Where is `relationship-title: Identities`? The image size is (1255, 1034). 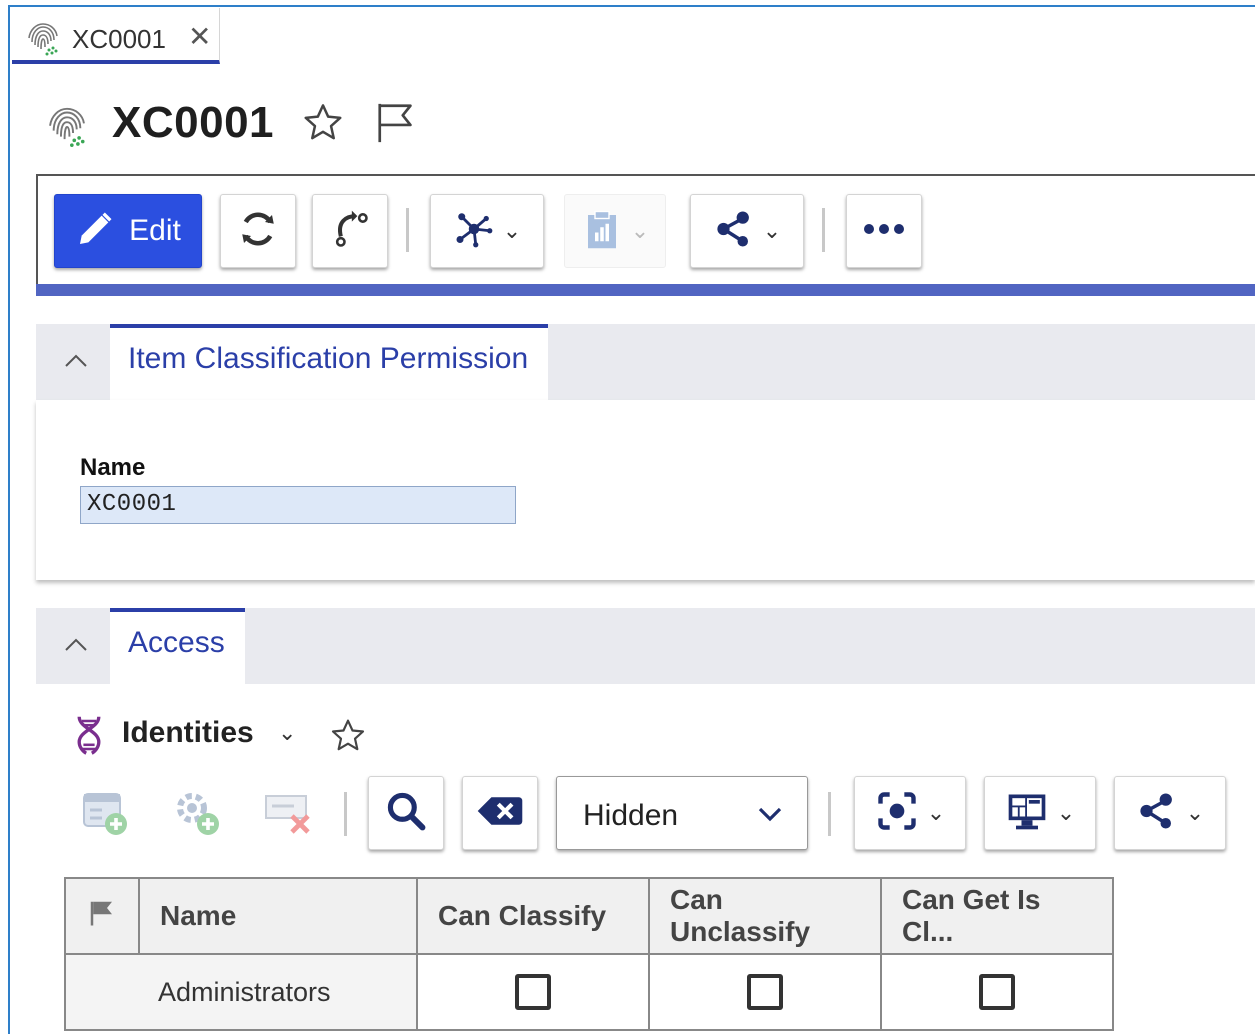 relationship-title: Identities is located at coordinates (188, 733).